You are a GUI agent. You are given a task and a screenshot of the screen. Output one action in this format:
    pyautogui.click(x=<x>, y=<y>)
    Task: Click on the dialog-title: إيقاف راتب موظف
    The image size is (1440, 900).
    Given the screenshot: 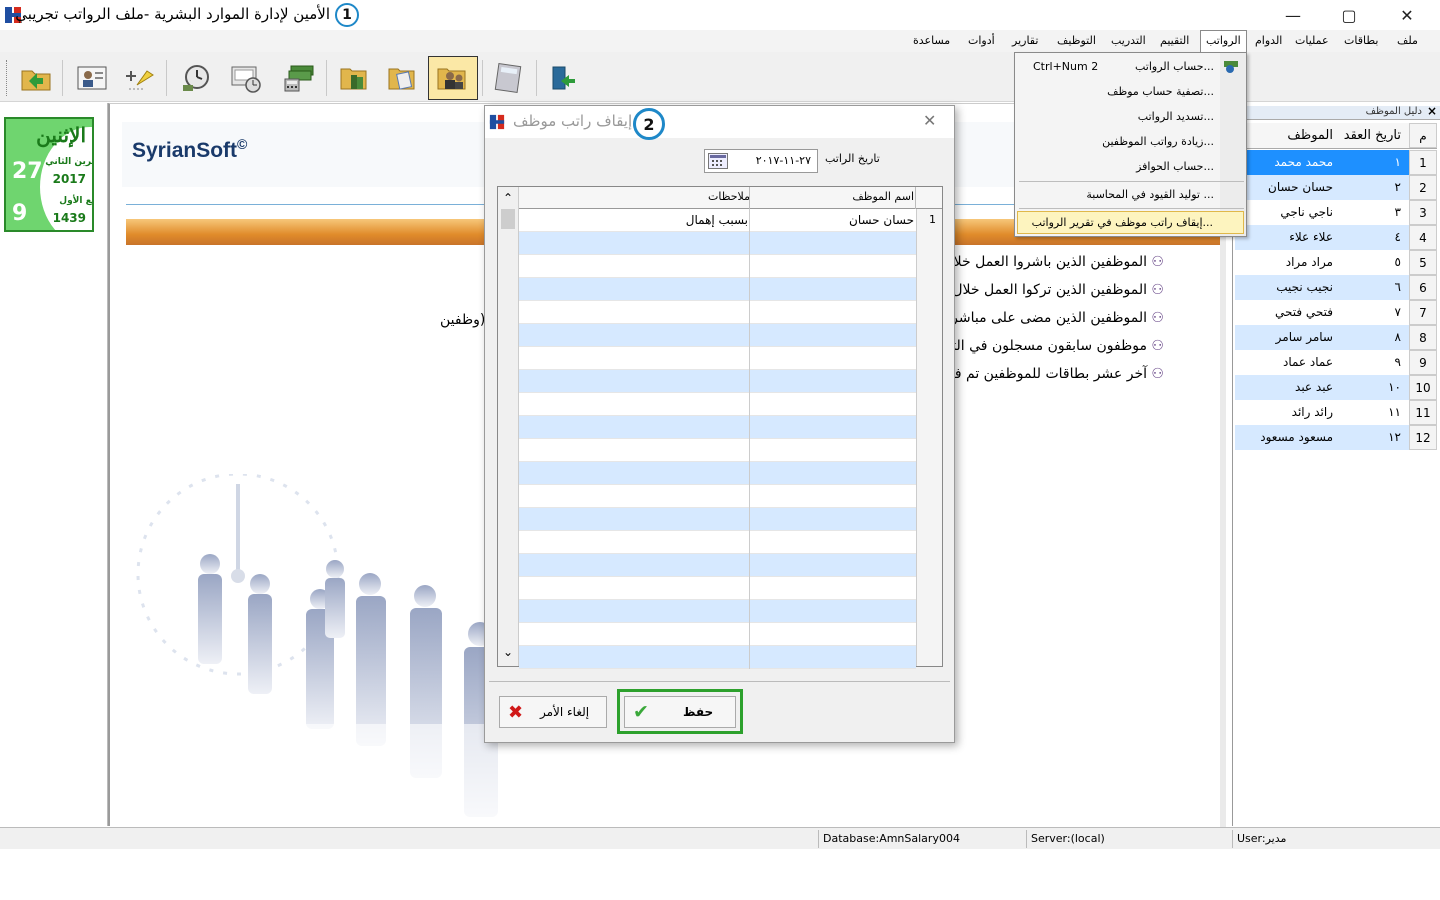 What is the action you would take?
    pyautogui.click(x=573, y=121)
    